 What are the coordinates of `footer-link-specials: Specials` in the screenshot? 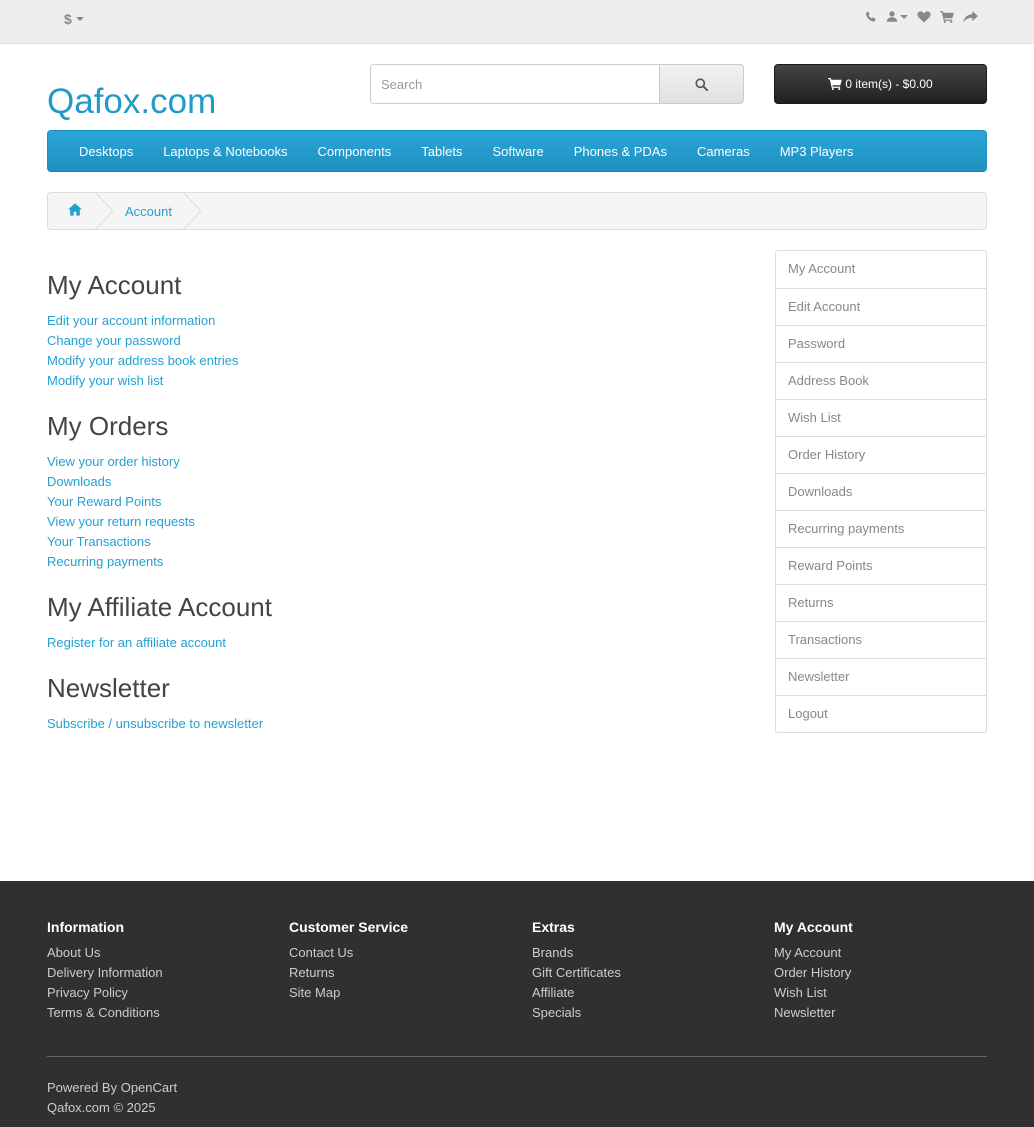 It's located at (556, 1012).